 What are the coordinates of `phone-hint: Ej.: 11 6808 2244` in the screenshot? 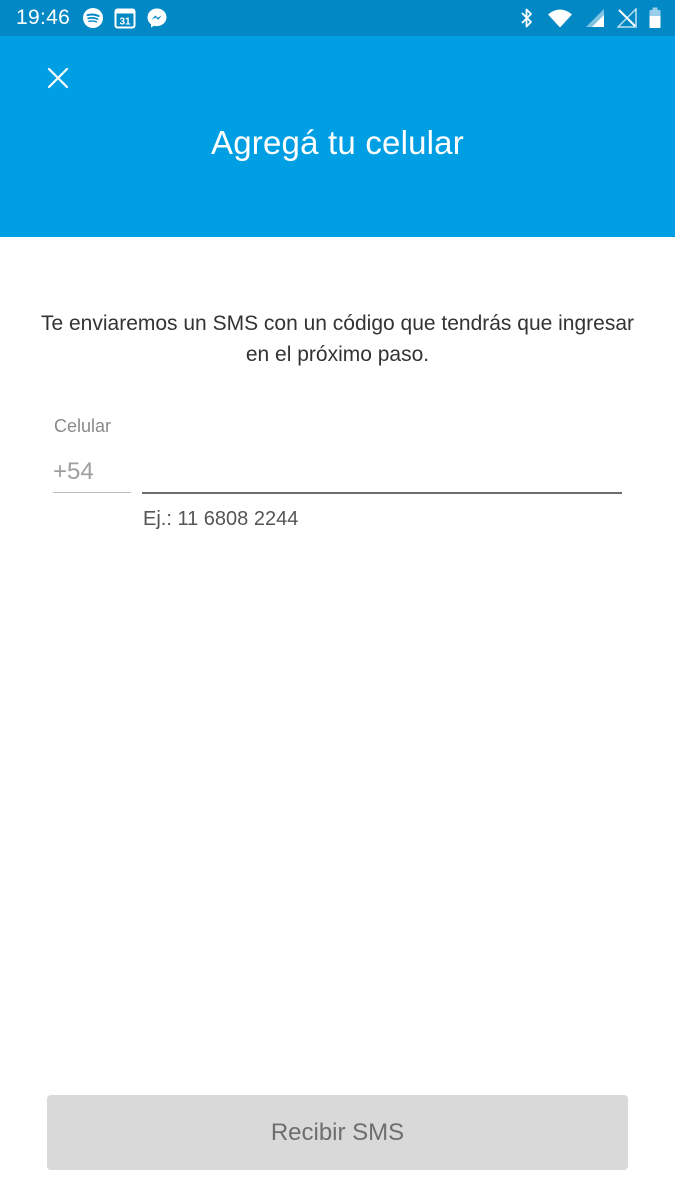 It's located at (221, 519).